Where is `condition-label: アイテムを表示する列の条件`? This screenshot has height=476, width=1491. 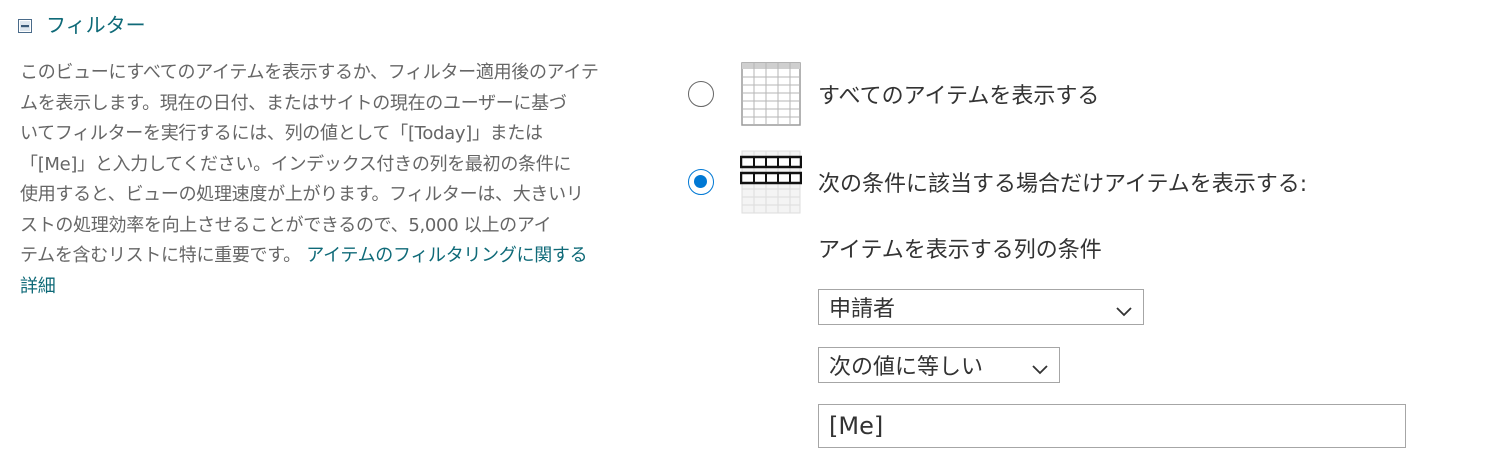
condition-label: アイテムを表示する列の条件 is located at coordinates (960, 250).